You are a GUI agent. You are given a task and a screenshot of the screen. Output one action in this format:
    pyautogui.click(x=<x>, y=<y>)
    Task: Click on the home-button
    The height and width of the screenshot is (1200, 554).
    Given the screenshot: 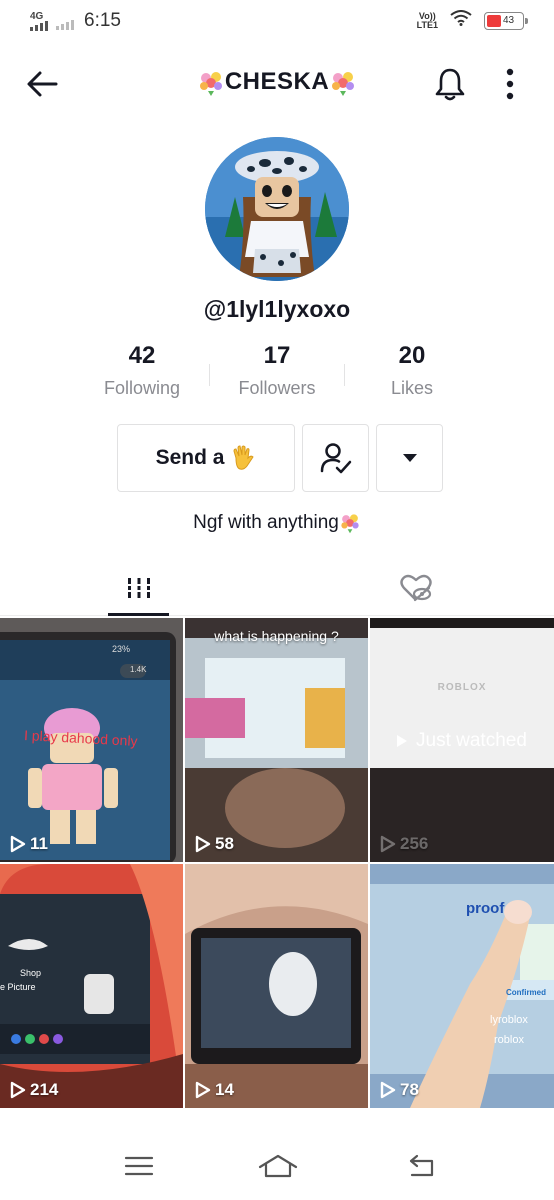 What is the action you would take?
    pyautogui.click(x=278, y=1166)
    